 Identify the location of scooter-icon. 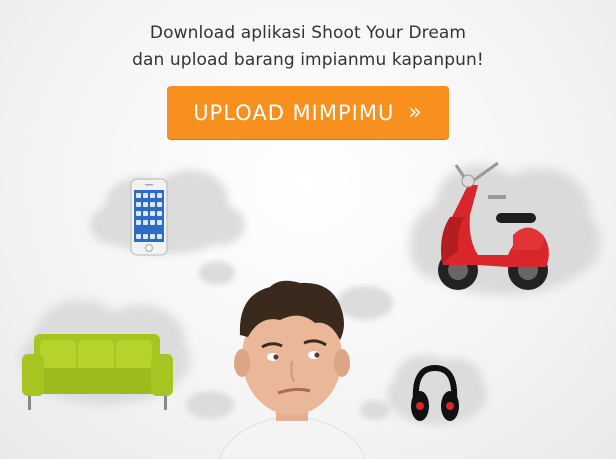
(493, 225).